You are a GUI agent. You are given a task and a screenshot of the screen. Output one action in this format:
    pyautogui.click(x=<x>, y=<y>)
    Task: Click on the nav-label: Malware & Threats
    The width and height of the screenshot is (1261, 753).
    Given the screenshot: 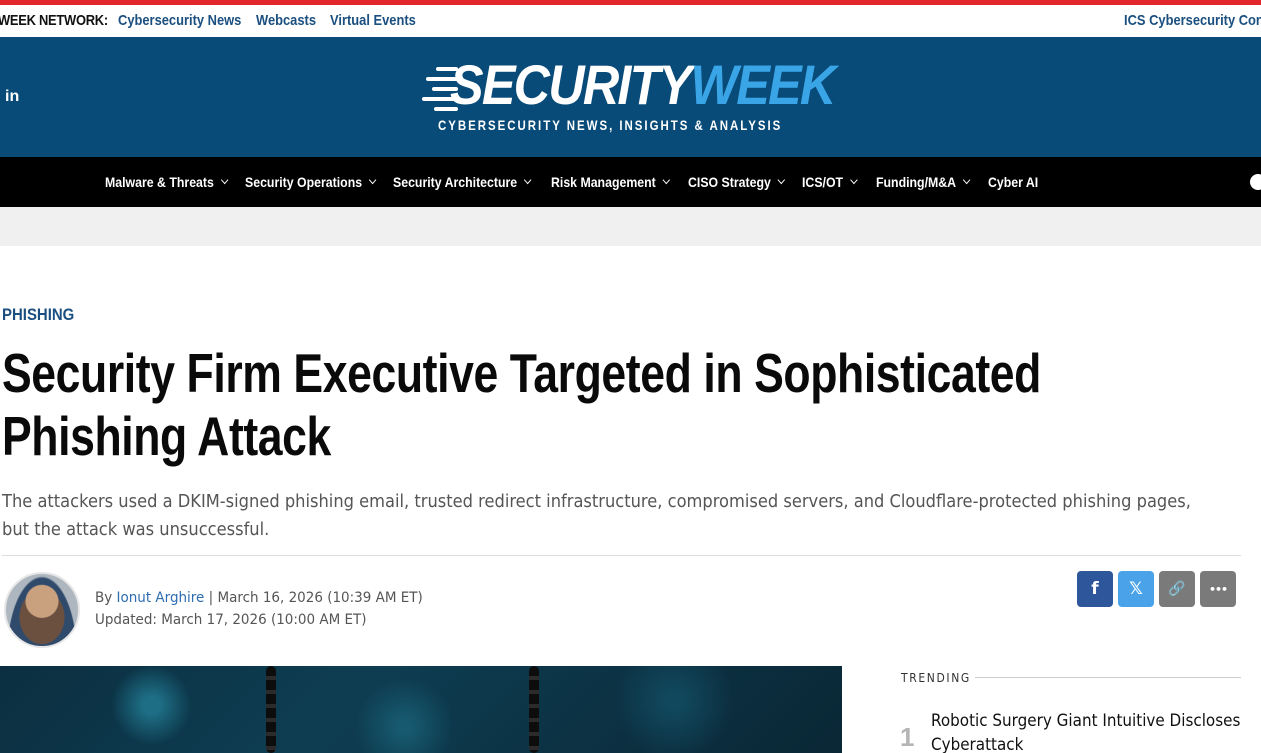 What is the action you would take?
    pyautogui.click(x=159, y=182)
    